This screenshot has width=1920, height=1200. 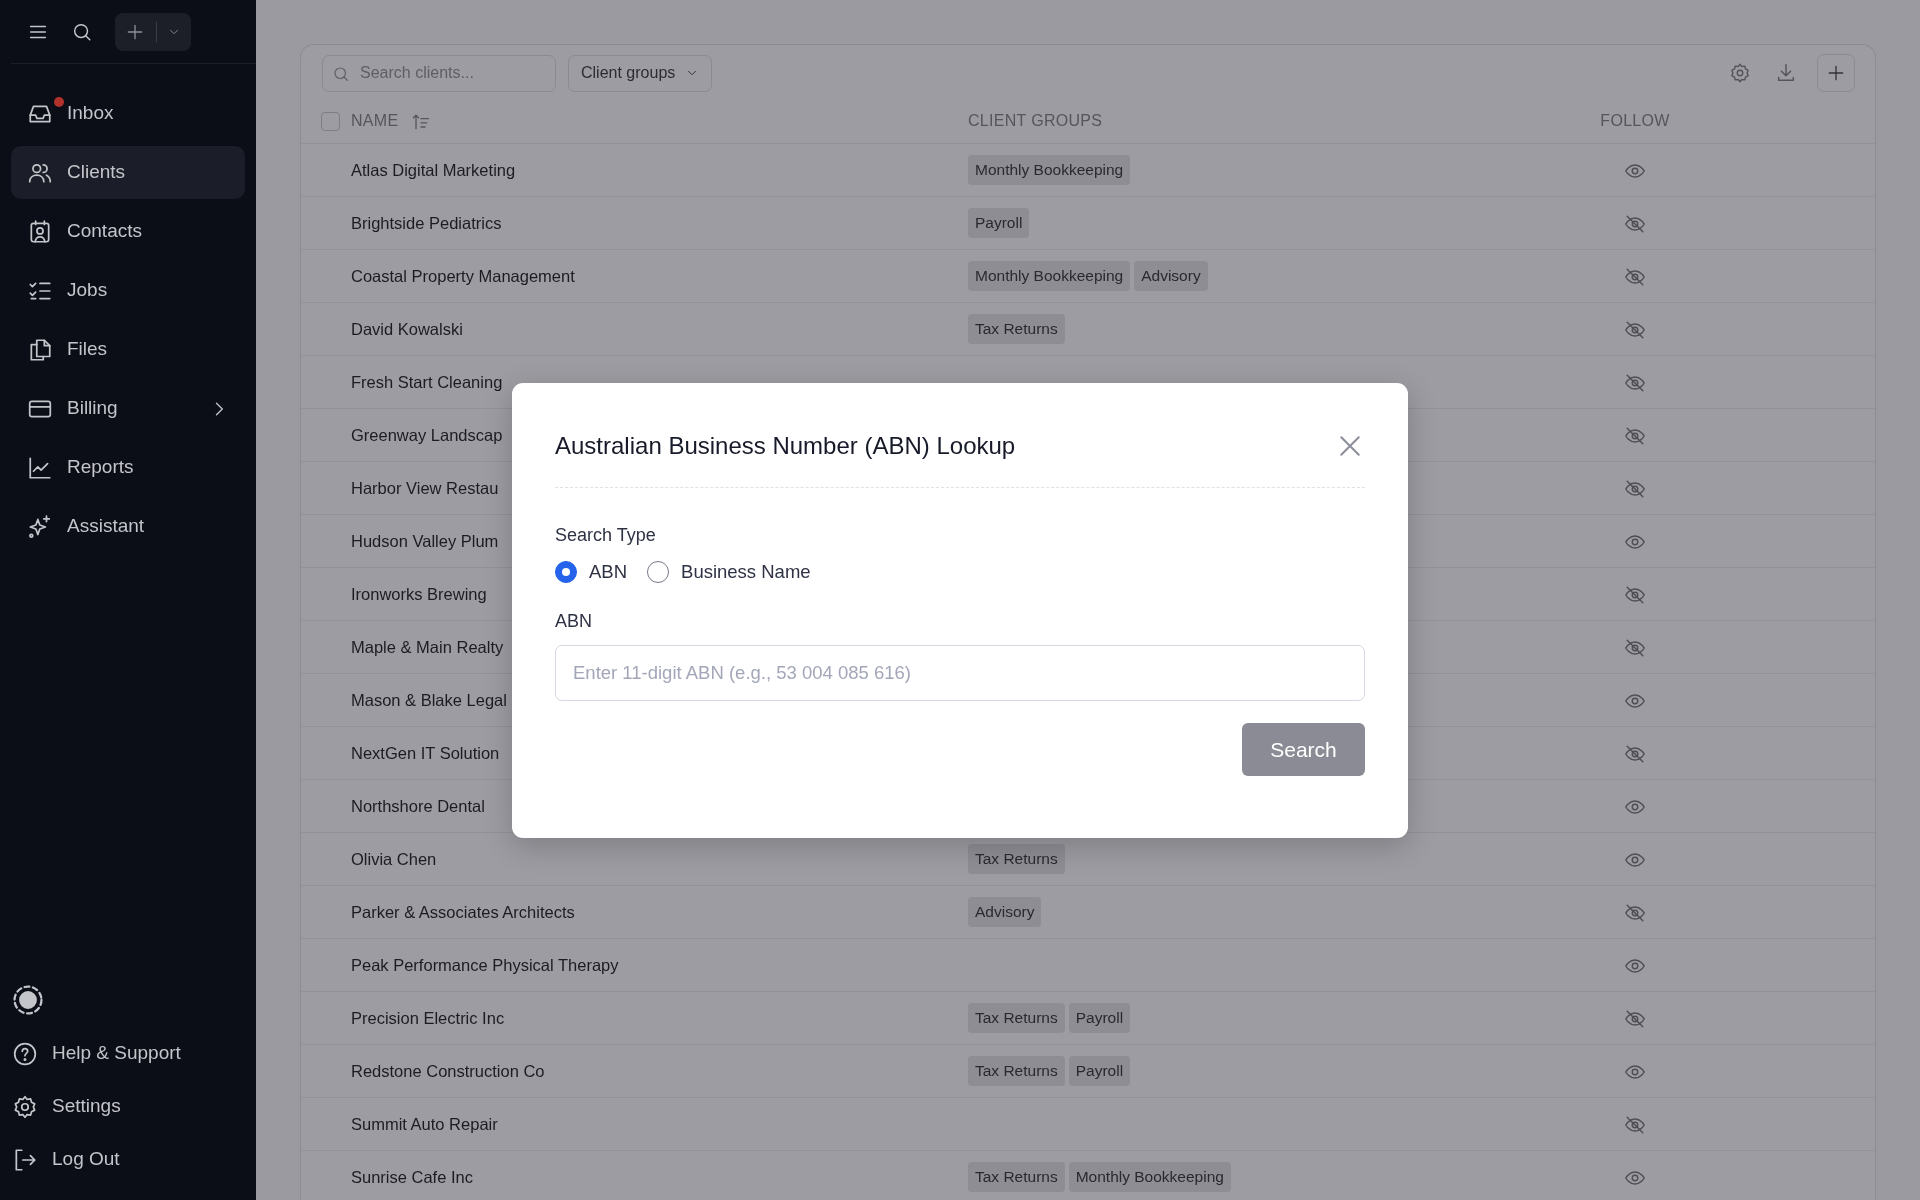 What do you see at coordinates (128, 231) in the screenshot?
I see `sidebar-item: Contacts` at bounding box center [128, 231].